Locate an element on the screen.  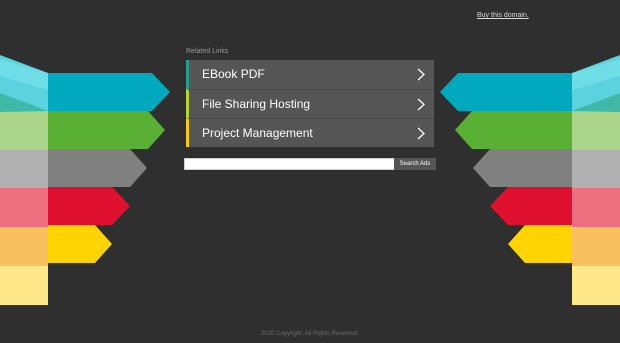
related-link-ebook-pdf: EBook PDF is located at coordinates (310, 74).